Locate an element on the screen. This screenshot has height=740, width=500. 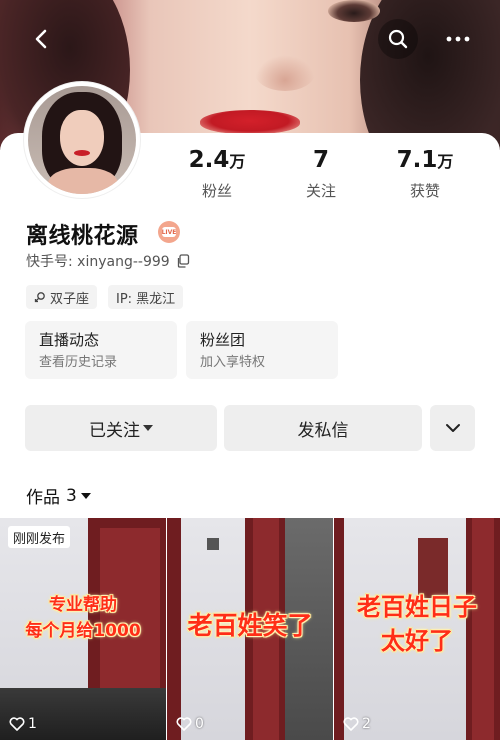
live-history-subtitle: 查看历史记录 is located at coordinates (78, 362).